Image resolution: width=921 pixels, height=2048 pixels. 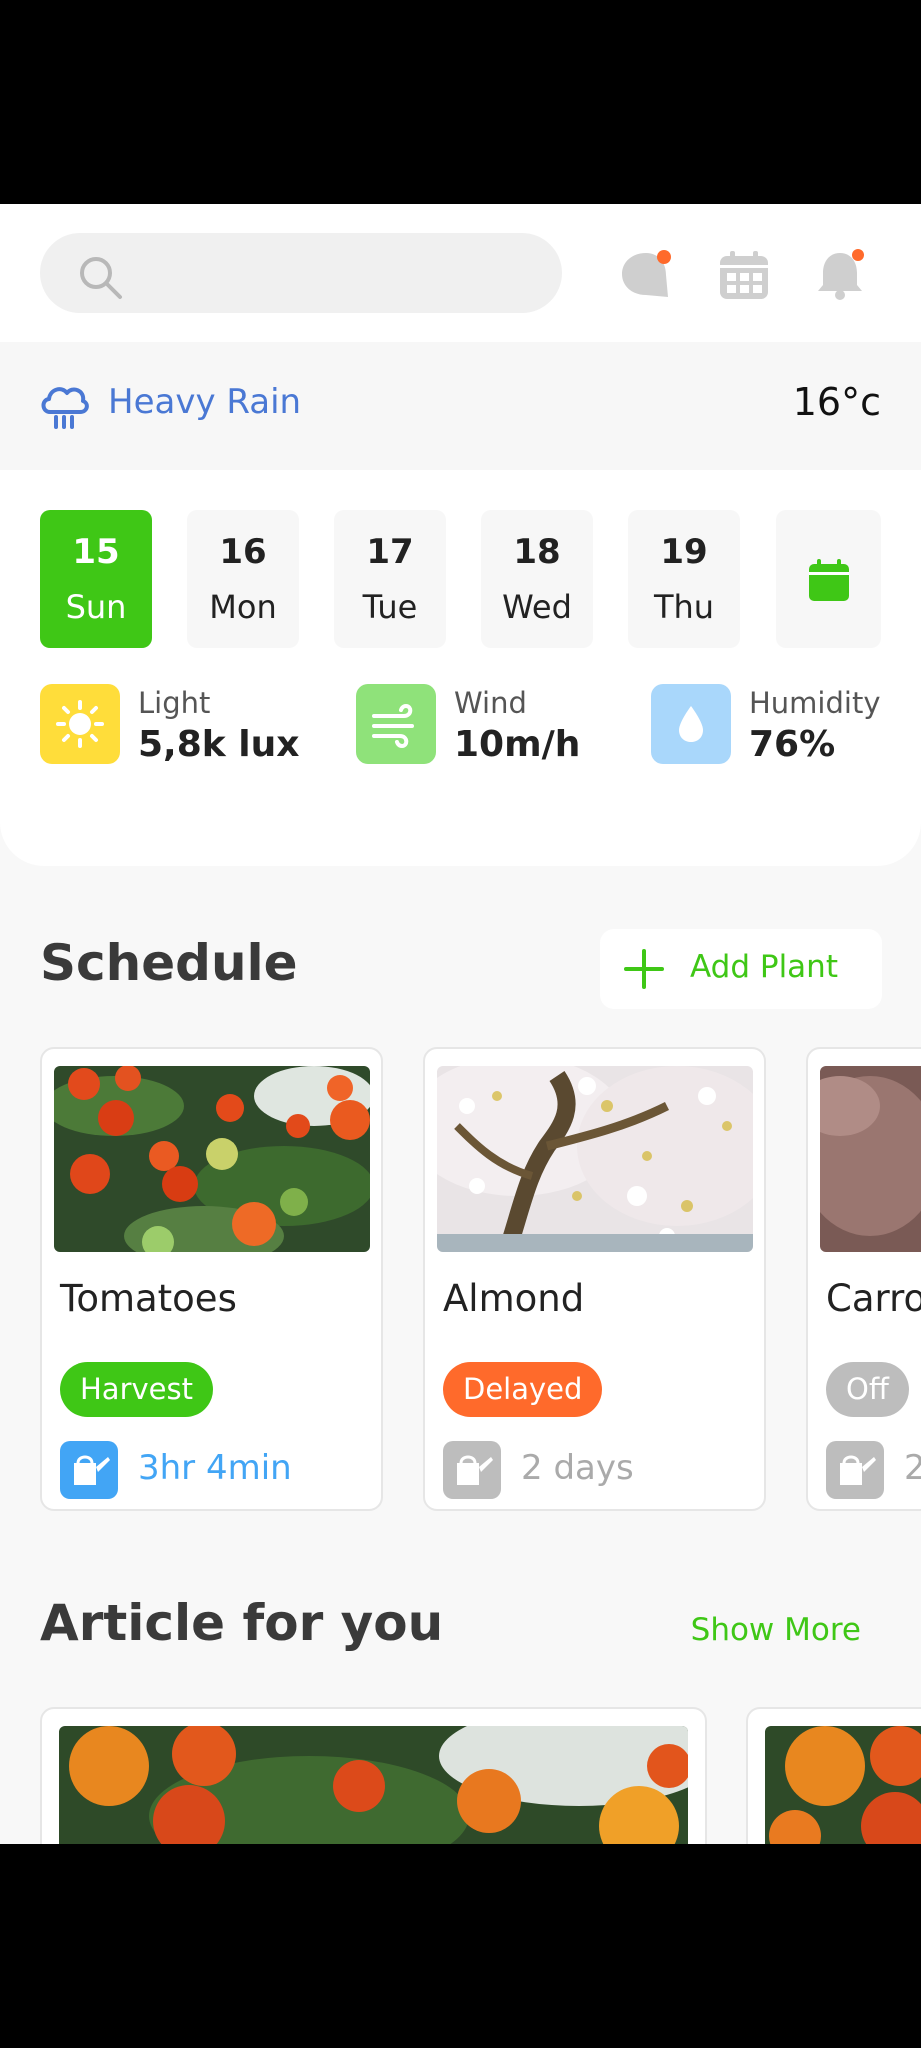 I want to click on weather-bar: Heavy Rain 16°c, so click(x=460, y=406).